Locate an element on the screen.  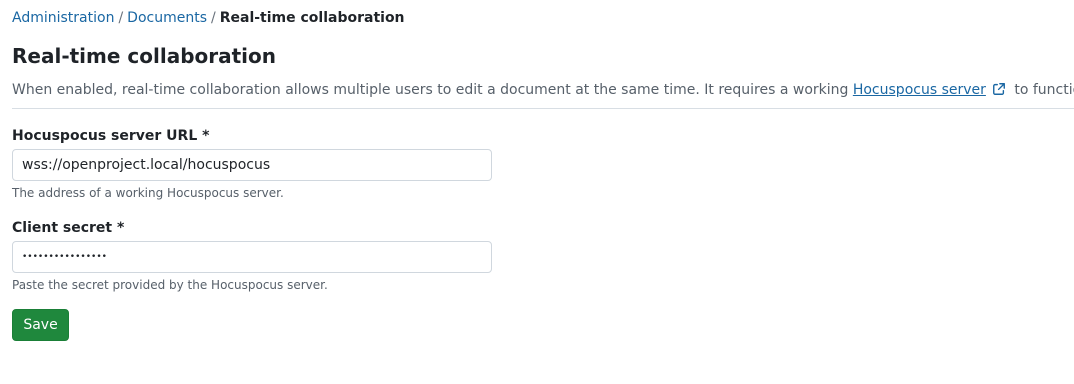
section-divider is located at coordinates (543, 108).